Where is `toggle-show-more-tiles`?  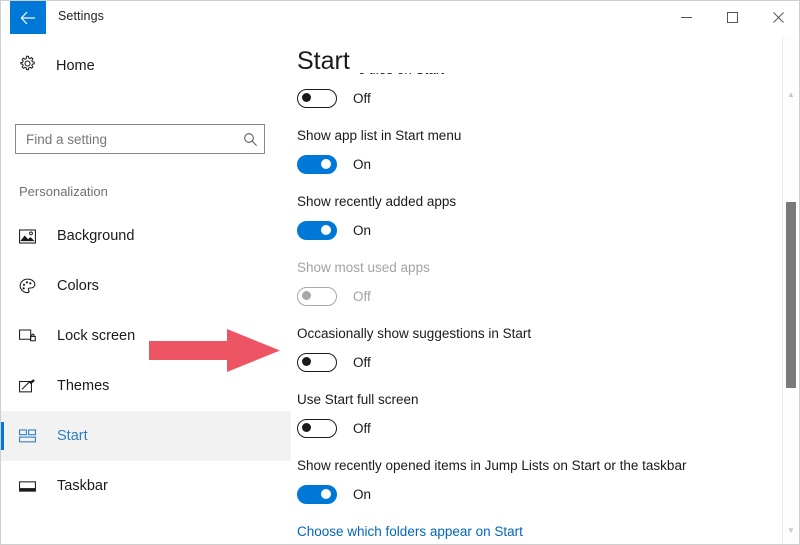 toggle-show-more-tiles is located at coordinates (317, 98).